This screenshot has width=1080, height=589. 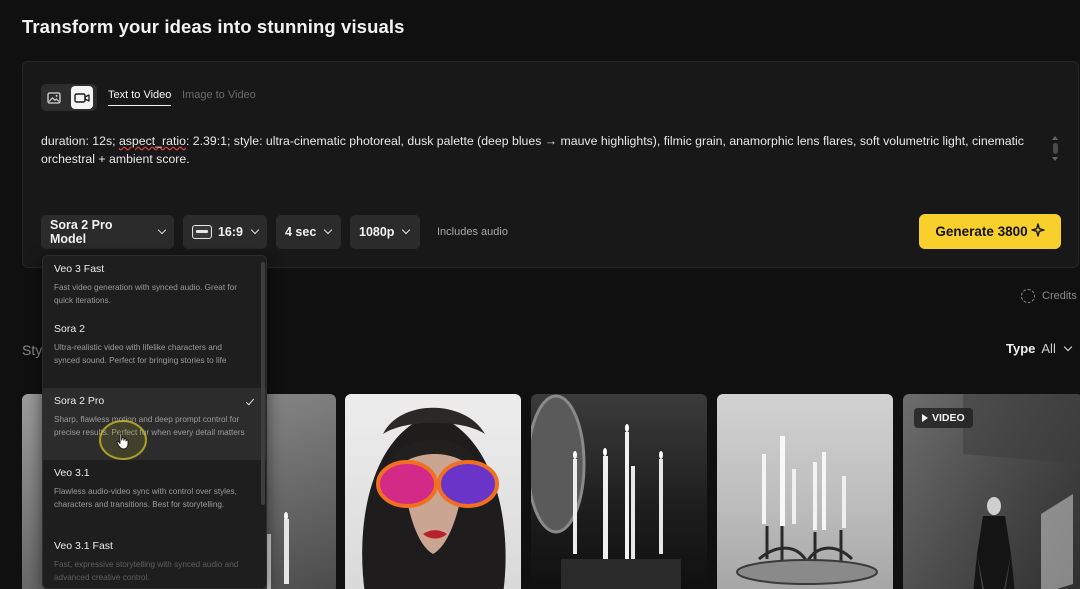 I want to click on aspect-ratio-select: 16:9, so click(x=225, y=232).